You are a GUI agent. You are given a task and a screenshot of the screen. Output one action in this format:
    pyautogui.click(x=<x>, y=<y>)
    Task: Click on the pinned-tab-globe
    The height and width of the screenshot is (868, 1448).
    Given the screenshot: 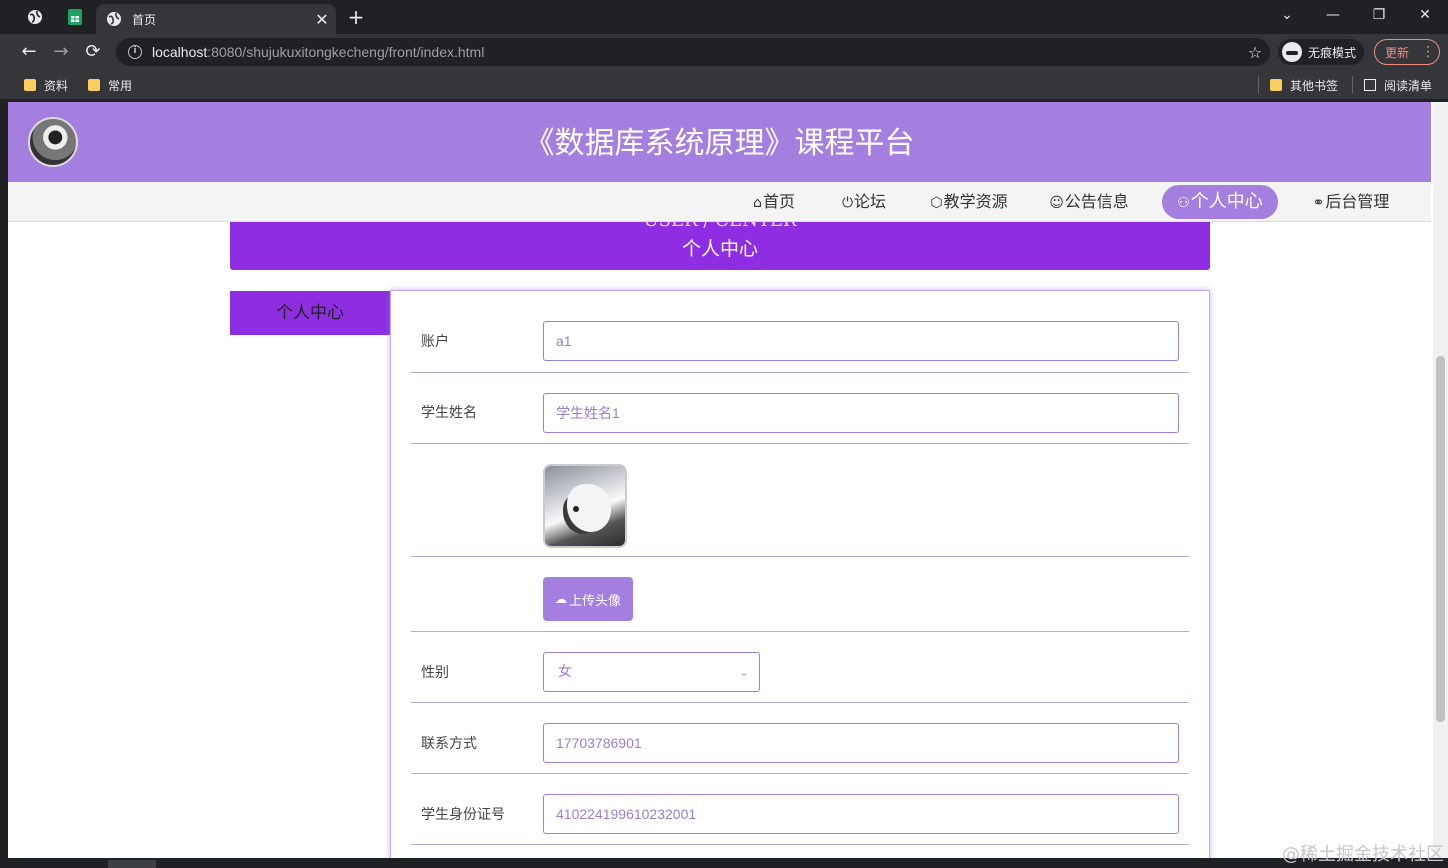 What is the action you would take?
    pyautogui.click(x=35, y=17)
    